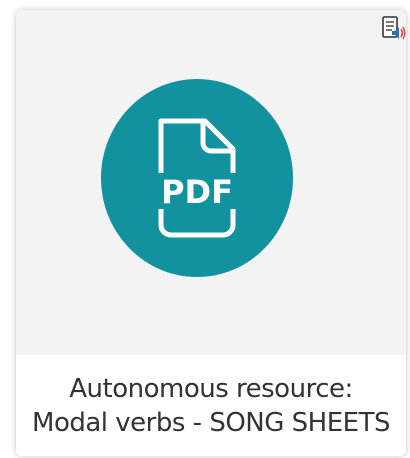 Image resolution: width=410 pixels, height=458 pixels. Describe the element at coordinates (211, 388) in the screenshot. I see `card-title-line-1: Autonomous resource:` at that location.